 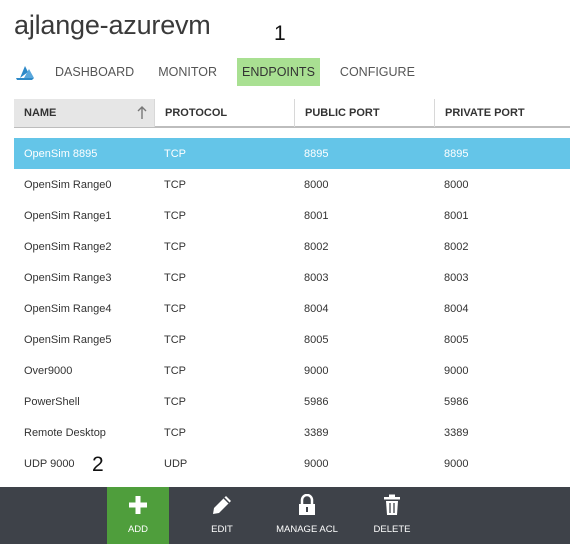 What do you see at coordinates (292, 401) in the screenshot?
I see `table-row: PowerShell TCP 5986 5986` at bounding box center [292, 401].